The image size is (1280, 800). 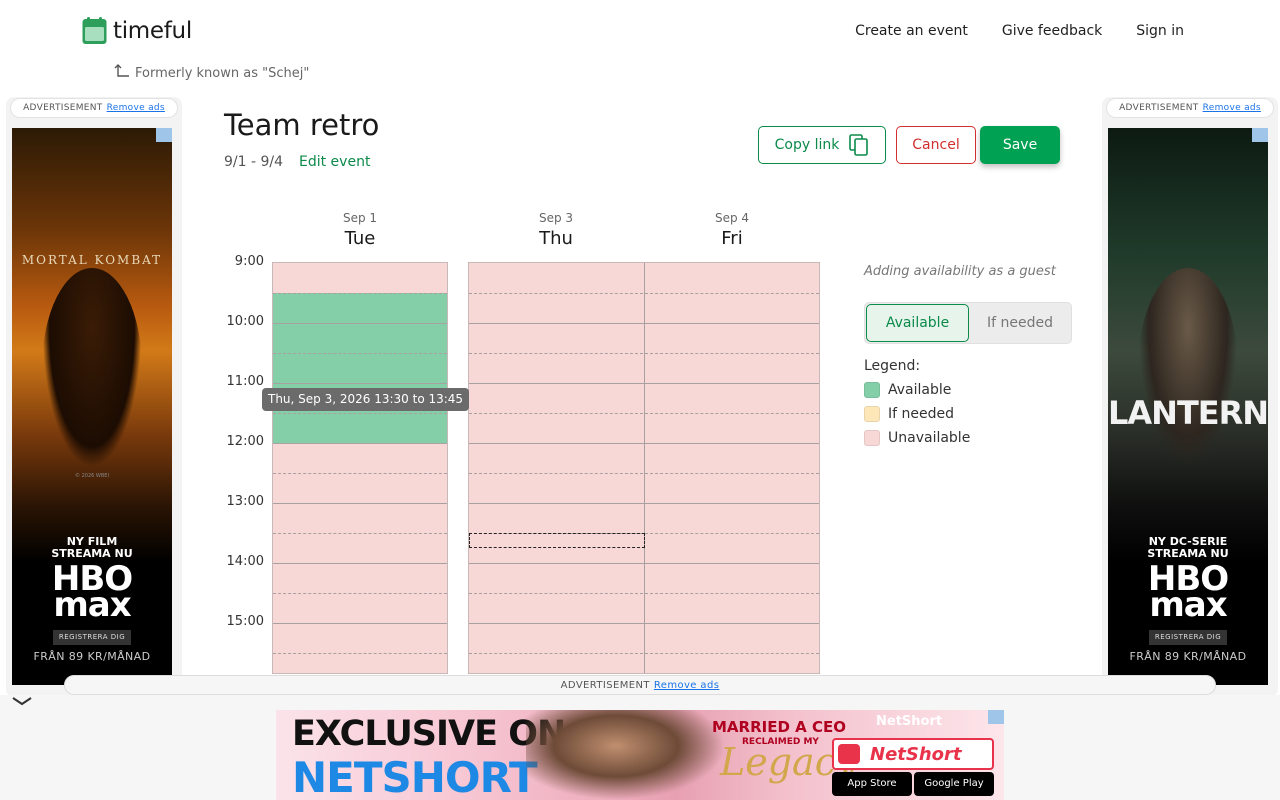 I want to click on day-date: Sep 3, so click(x=556, y=218).